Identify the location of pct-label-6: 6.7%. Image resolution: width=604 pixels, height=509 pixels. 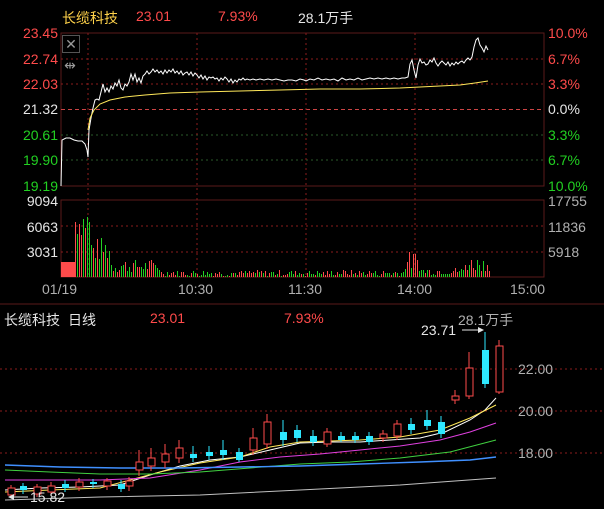
(564, 160).